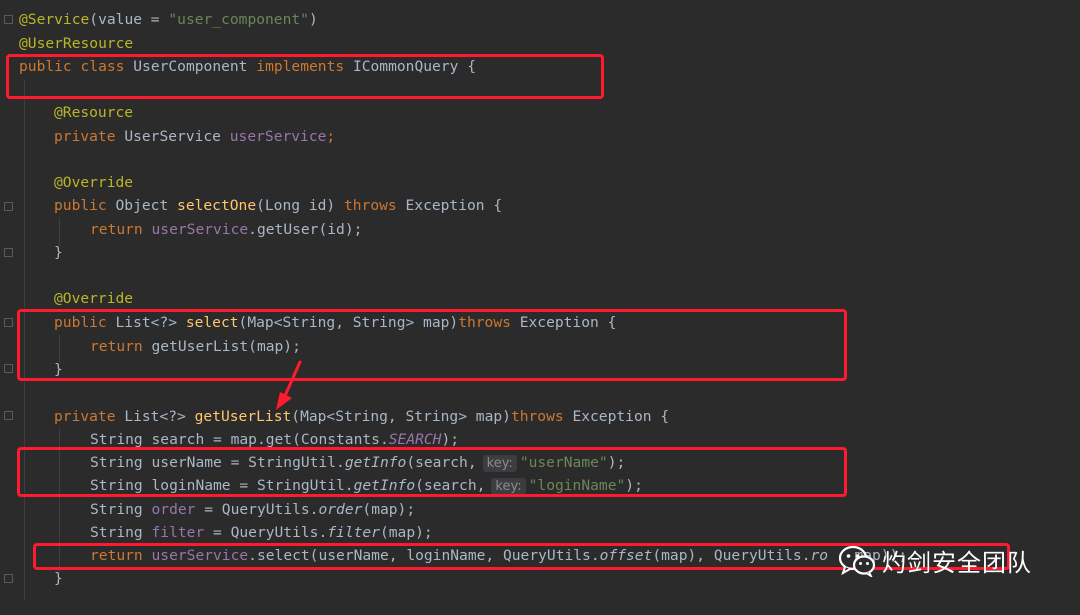 This screenshot has height=615, width=1080. I want to click on annotation-token: @Resource, so click(94, 112).